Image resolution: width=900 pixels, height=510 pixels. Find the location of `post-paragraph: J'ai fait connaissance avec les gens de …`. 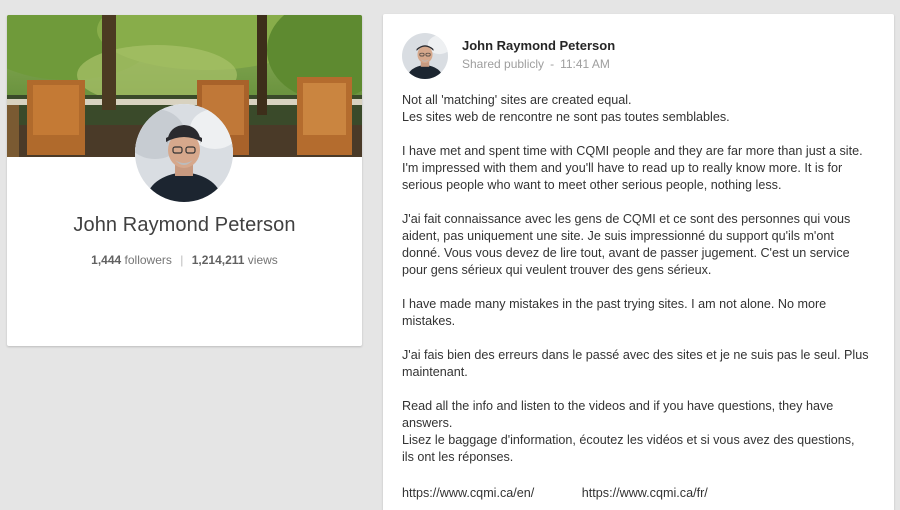

post-paragraph: J'ai fait connaissance avec les gens de … is located at coordinates (642, 245).